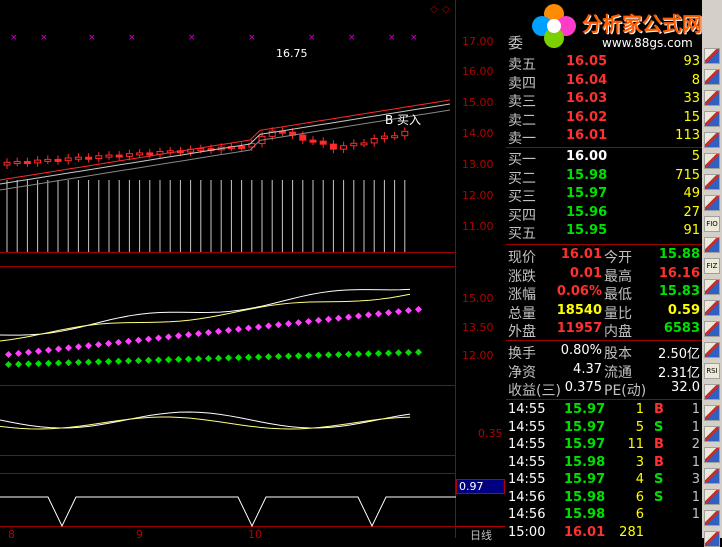 The height and width of the screenshot is (547, 722). Describe the element at coordinates (11, 533) in the screenshot. I see `x-axis-label: 8` at that location.